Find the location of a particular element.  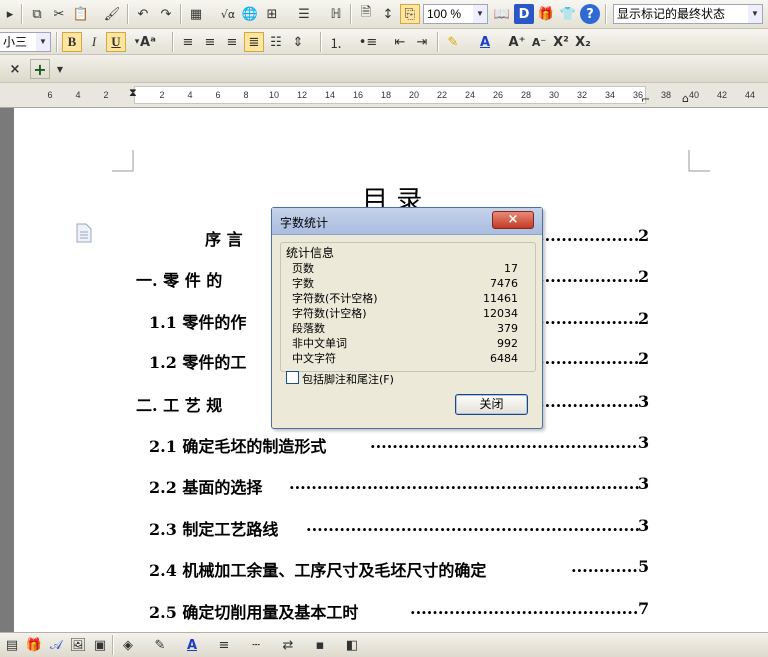

ruler-tick: 4 is located at coordinates (78, 95).